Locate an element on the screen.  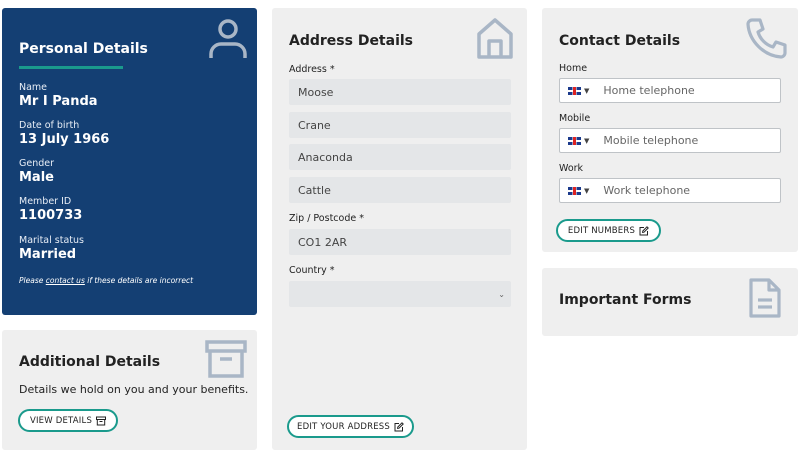
address-line-1-input: Moose is located at coordinates (400, 92).